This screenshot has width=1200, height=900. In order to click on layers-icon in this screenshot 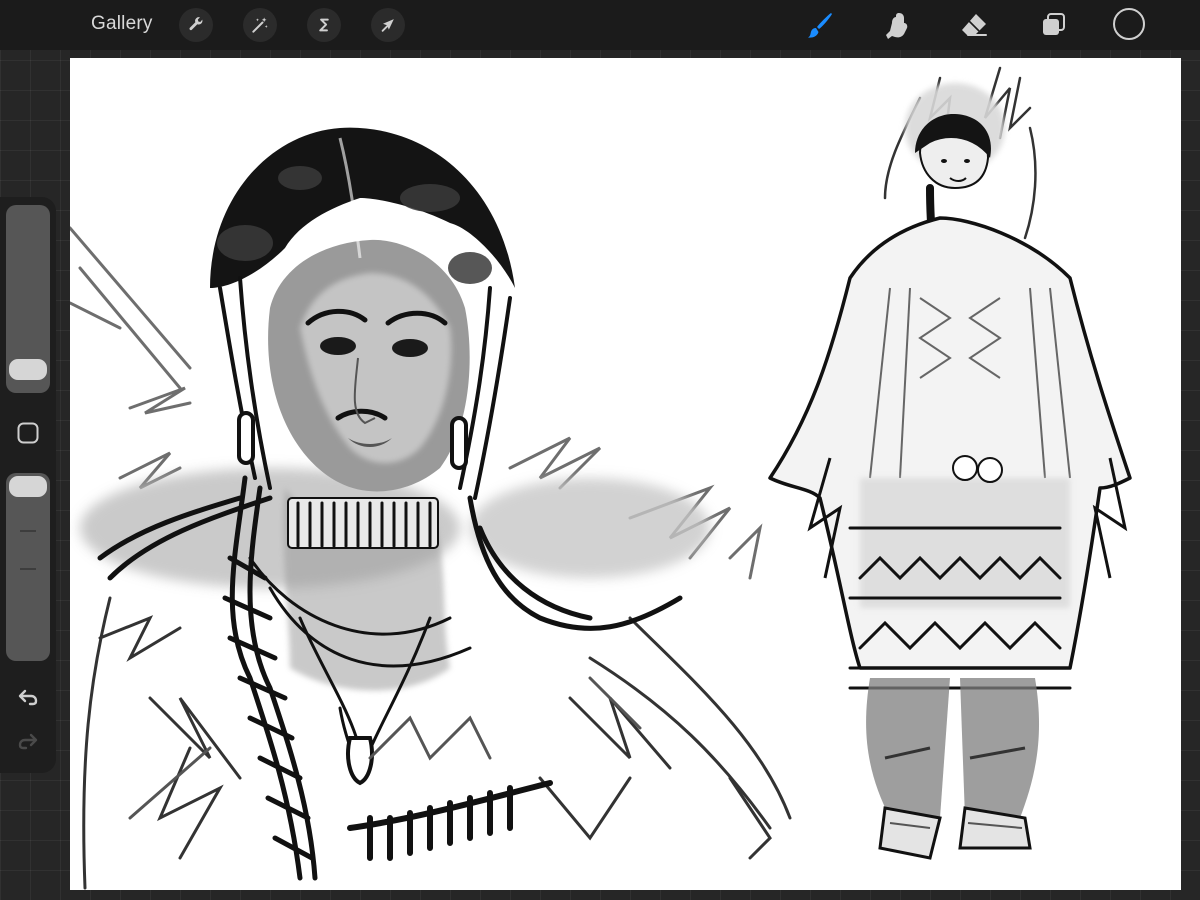, I will do `click(1054, 24)`.